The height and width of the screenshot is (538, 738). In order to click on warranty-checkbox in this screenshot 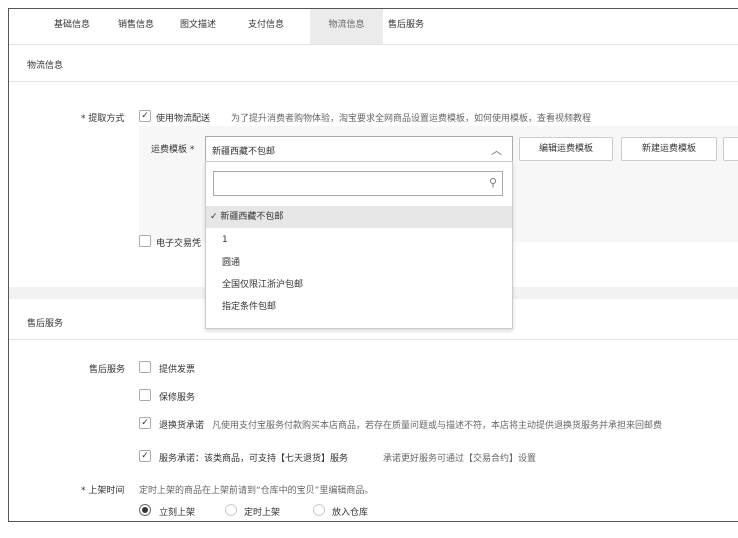, I will do `click(145, 395)`.